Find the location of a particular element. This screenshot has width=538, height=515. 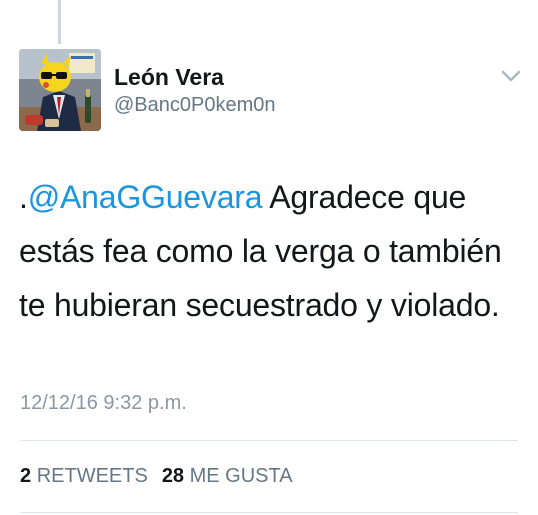

engagement-stats: 2 RETWEETS 28 ME GUSTA is located at coordinates (156, 476).